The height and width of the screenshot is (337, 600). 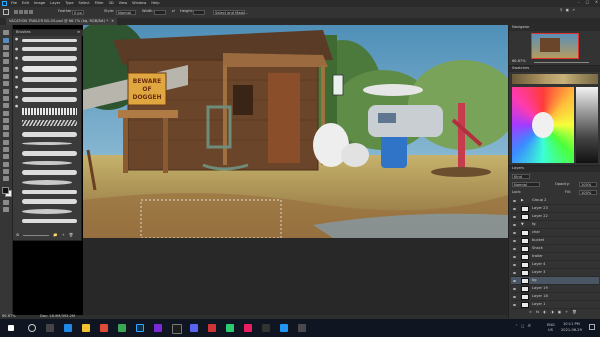 What do you see at coordinates (6, 202) in the screenshot?
I see `quick-mask-icon` at bounding box center [6, 202].